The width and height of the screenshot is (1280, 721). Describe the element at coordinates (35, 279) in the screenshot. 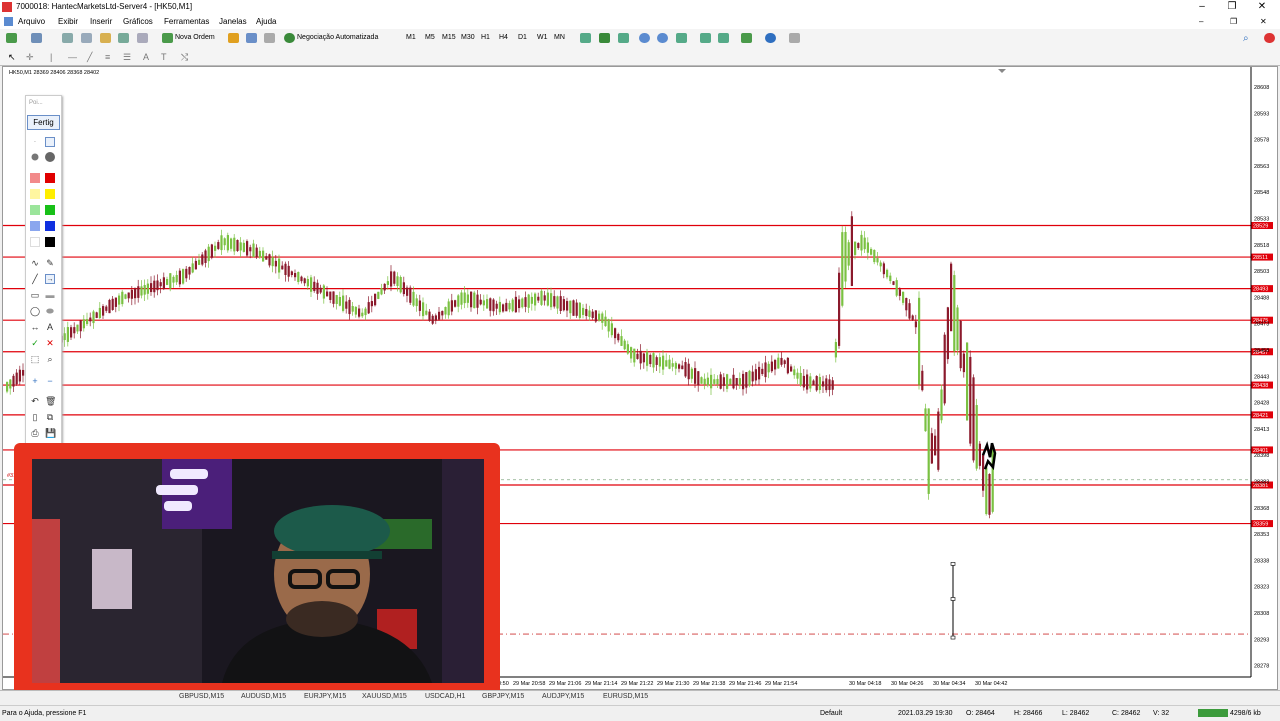

I see `line-tool-icon: ╱` at that location.